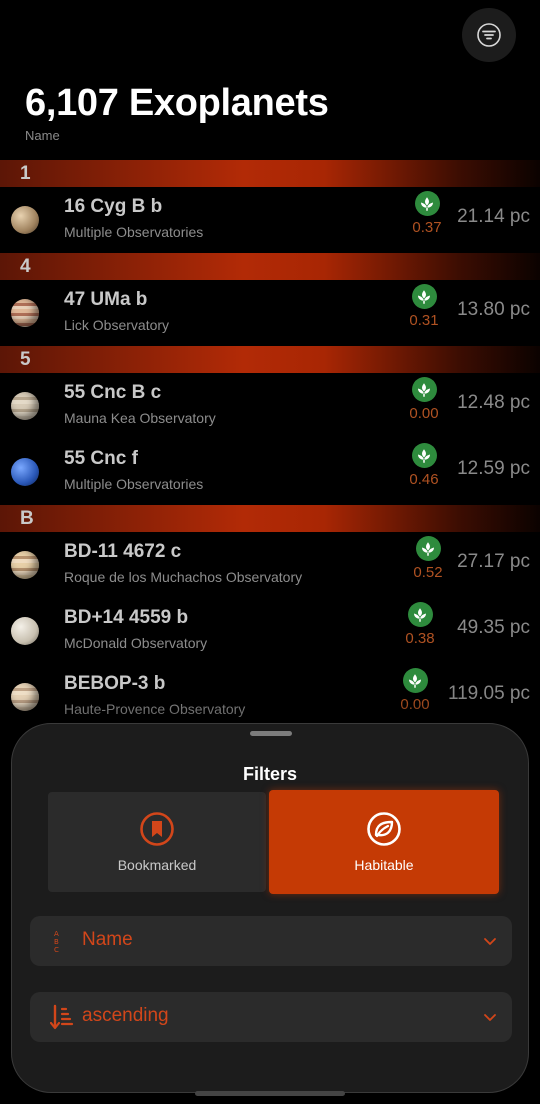  Describe the element at coordinates (384, 865) in the screenshot. I see `habitable-label: Habitable` at that location.